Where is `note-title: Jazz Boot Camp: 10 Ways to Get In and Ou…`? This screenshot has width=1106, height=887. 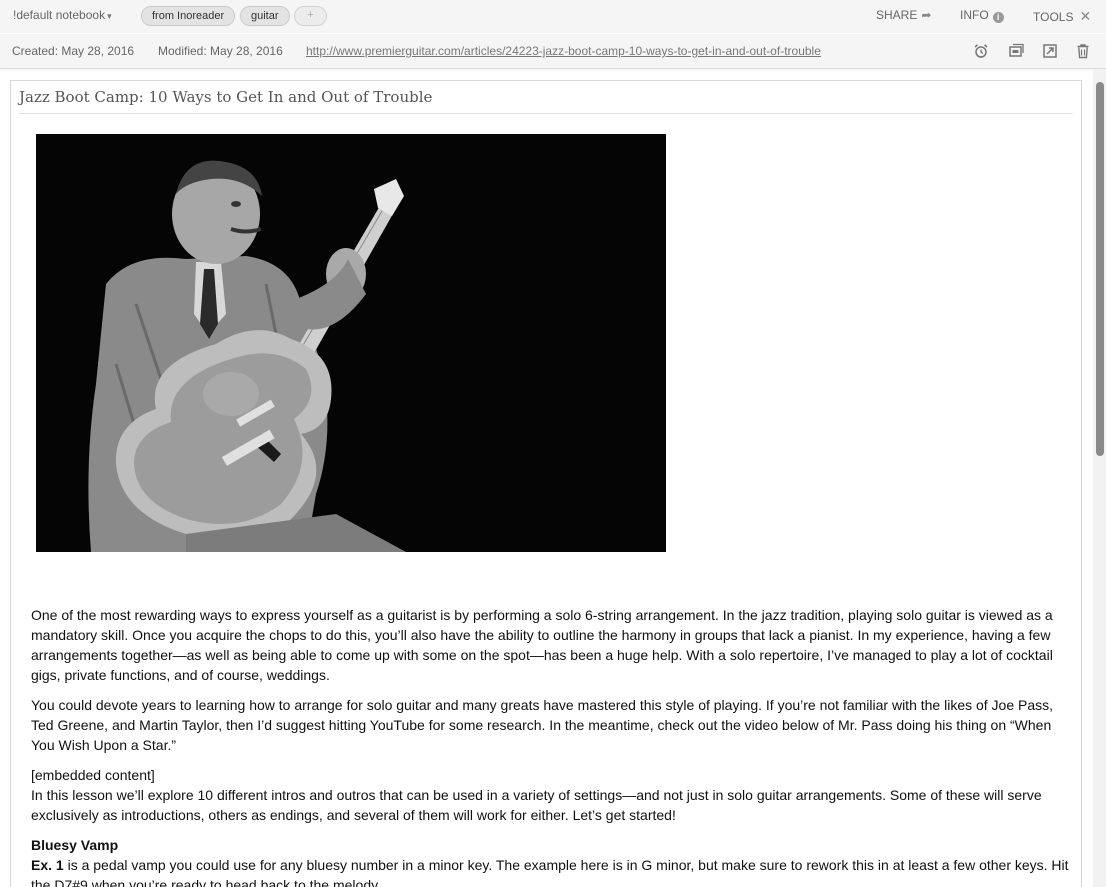
note-title: Jazz Boot Camp: 10 Ways to Get In and Ou… is located at coordinates (225, 97).